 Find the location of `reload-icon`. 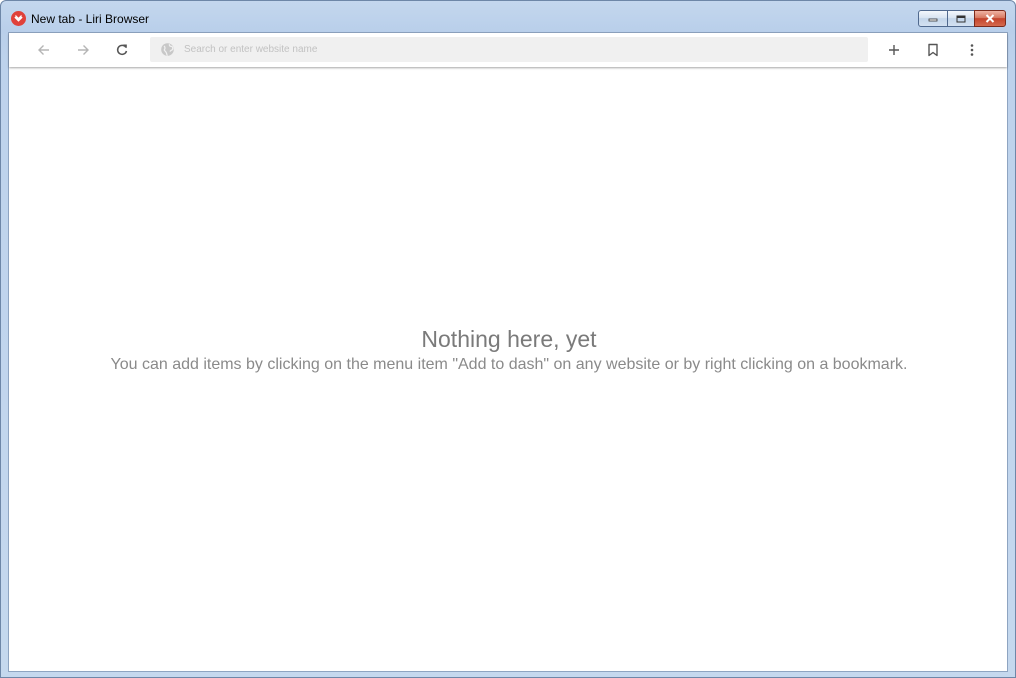

reload-icon is located at coordinates (122, 50).